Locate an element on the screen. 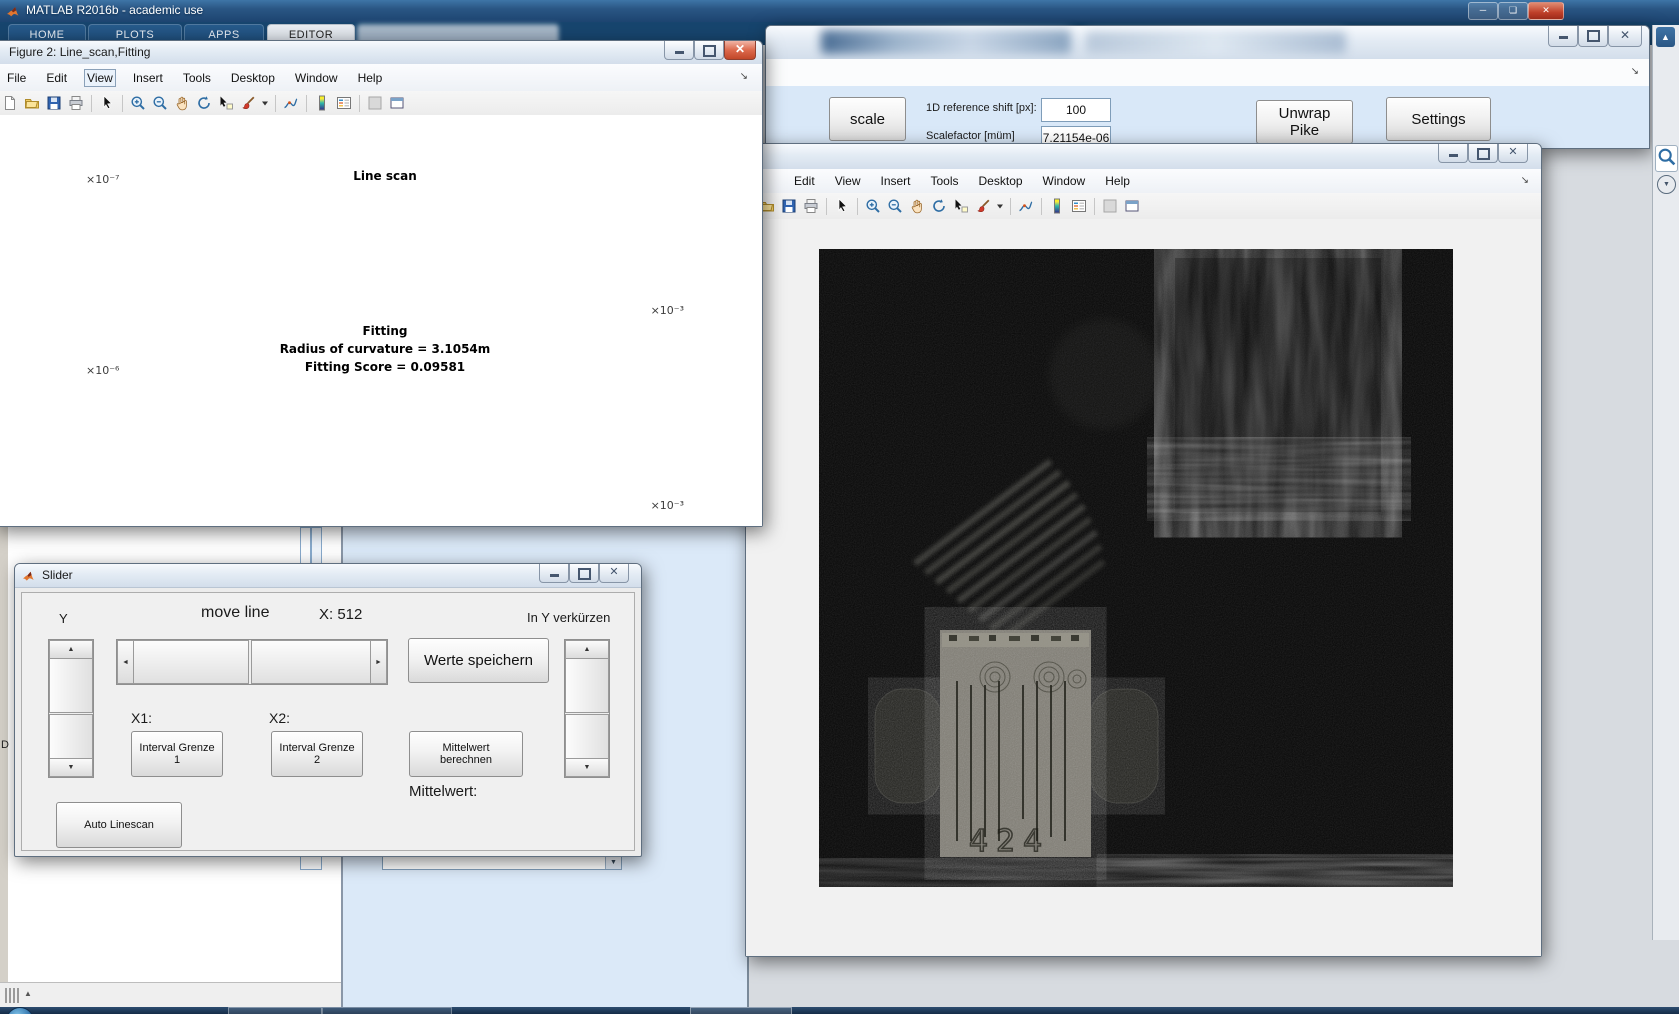 The height and width of the screenshot is (1014, 1679). interval-grenze-1-button: Interval Grenze 1 is located at coordinates (177, 754).